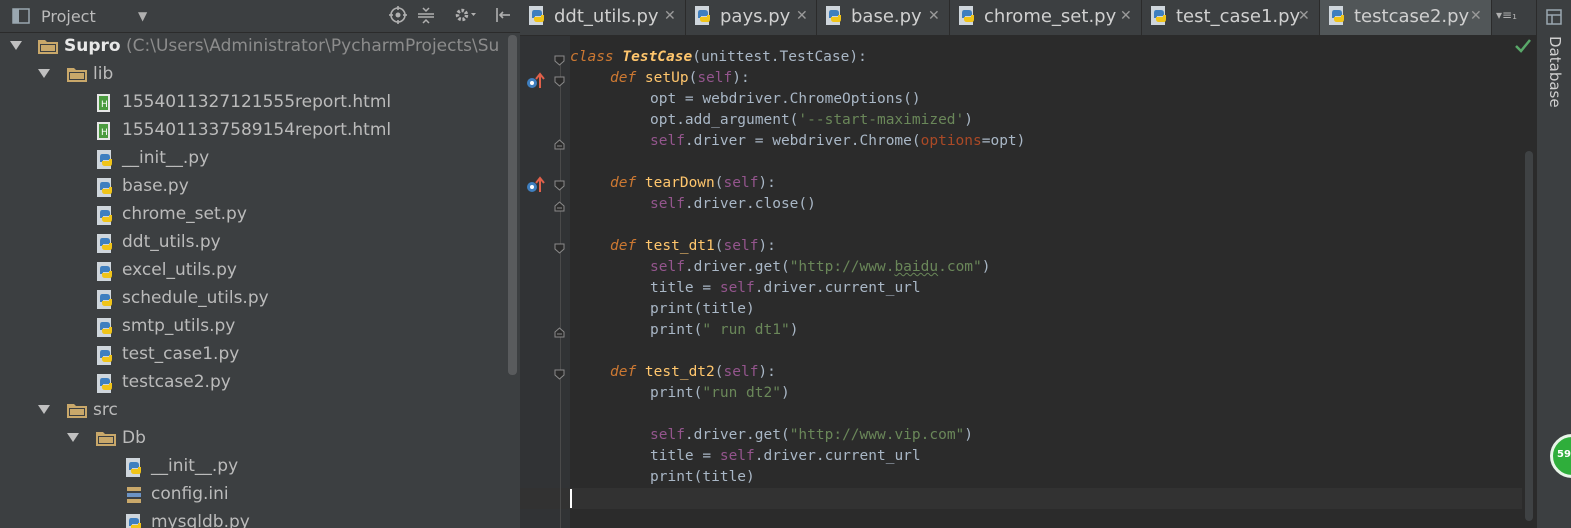 The width and height of the screenshot is (1571, 528). Describe the element at coordinates (1523, 46) in the screenshot. I see `inspection-ok-check-icon` at that location.